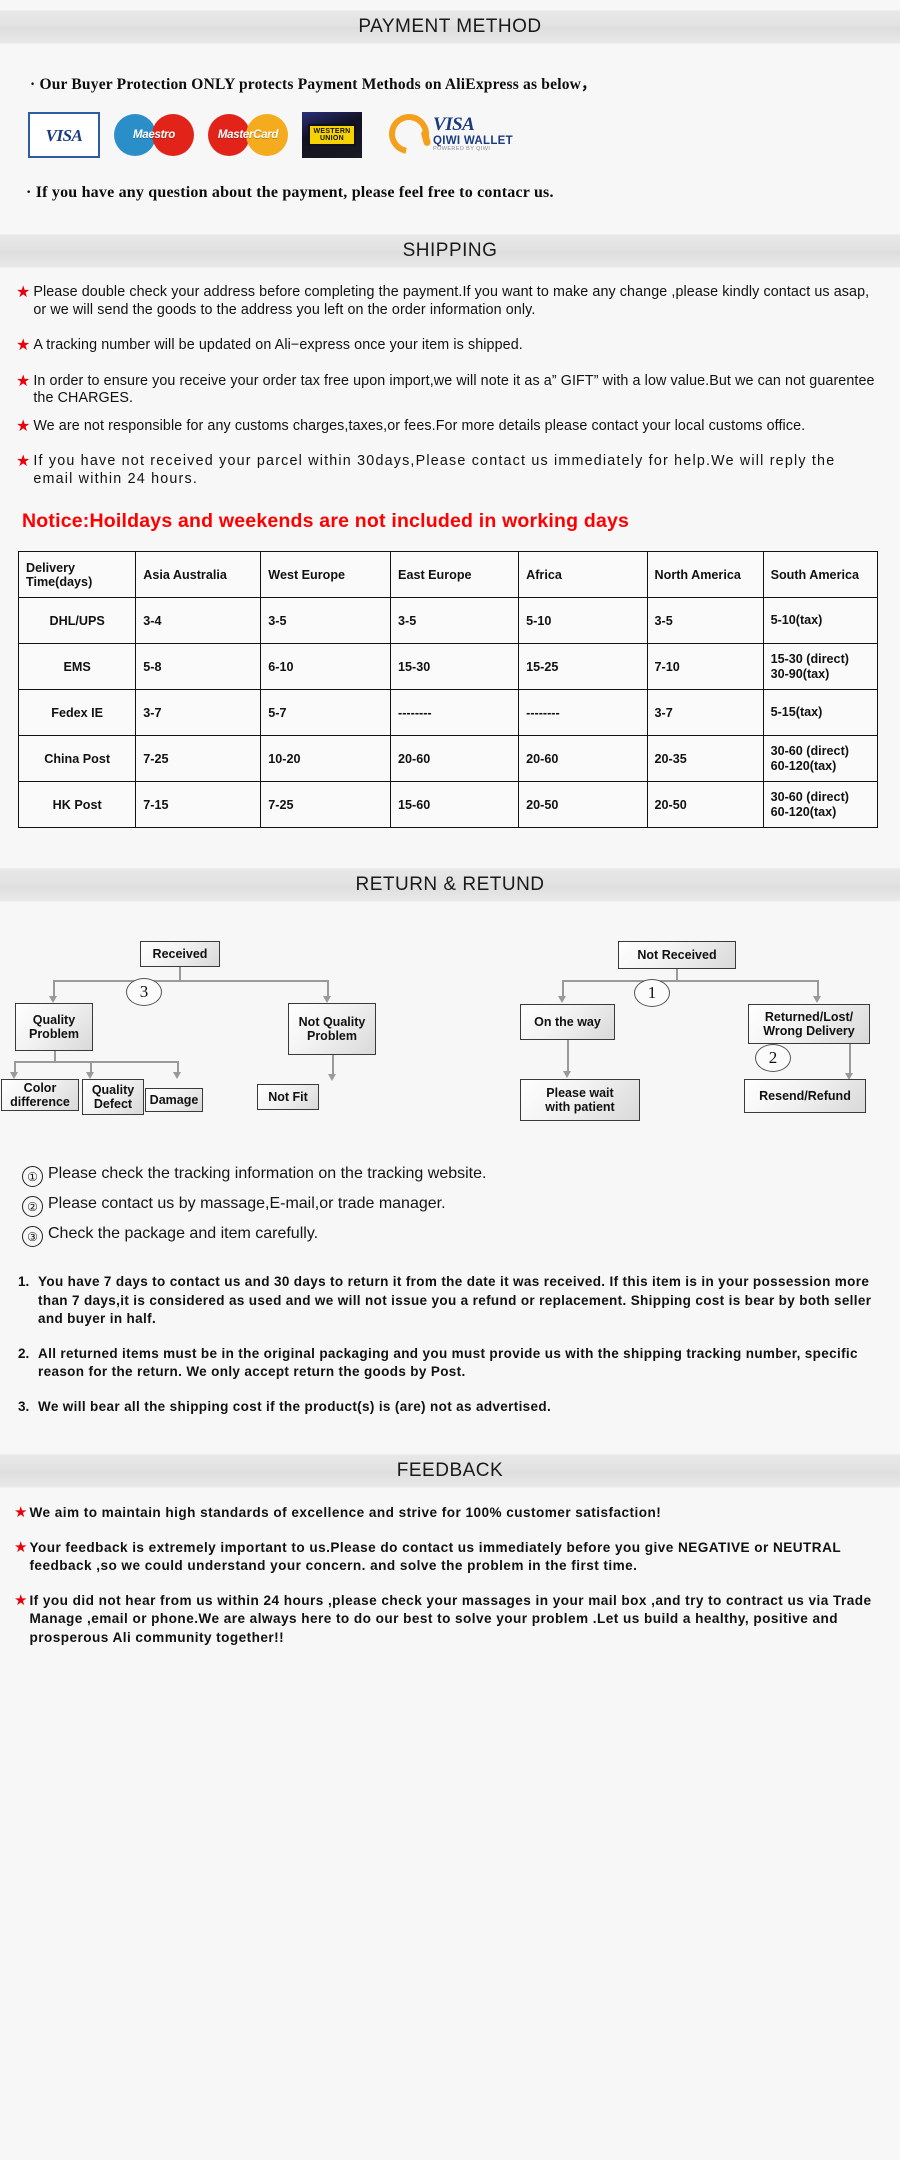 This screenshot has width=900, height=2160. I want to click on qiwi-visa-label: VISA, so click(454, 125).